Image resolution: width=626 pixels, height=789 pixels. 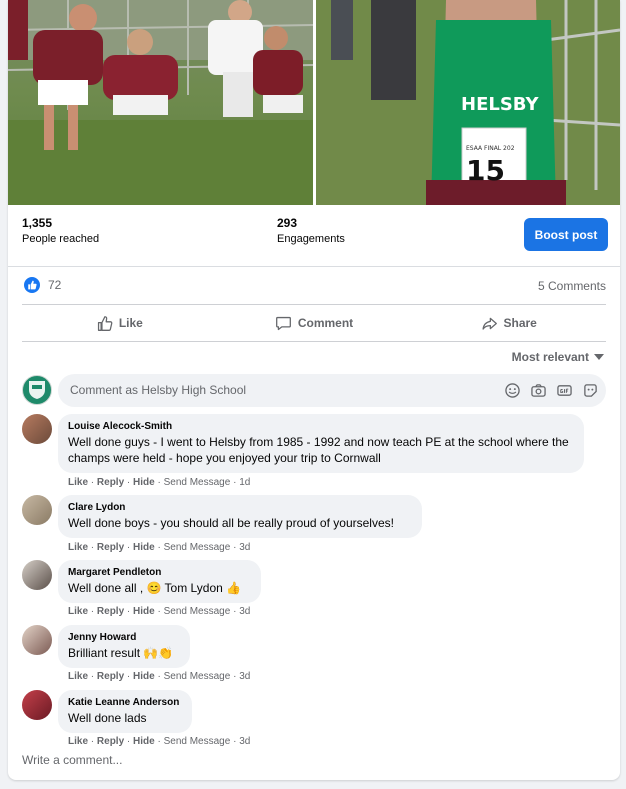 I want to click on comment-text: Well done lads, so click(x=107, y=718).